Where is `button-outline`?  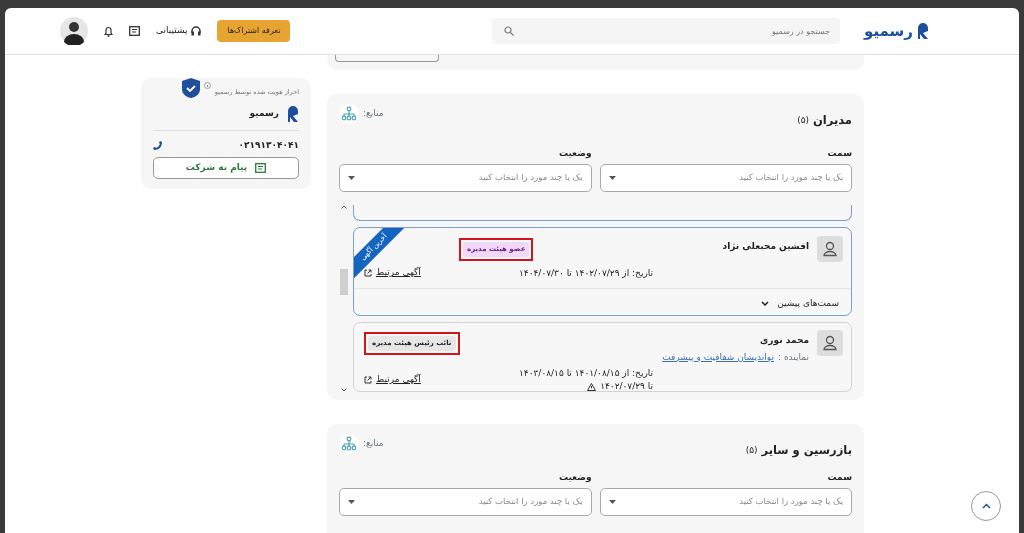
button-outline is located at coordinates (387, 58).